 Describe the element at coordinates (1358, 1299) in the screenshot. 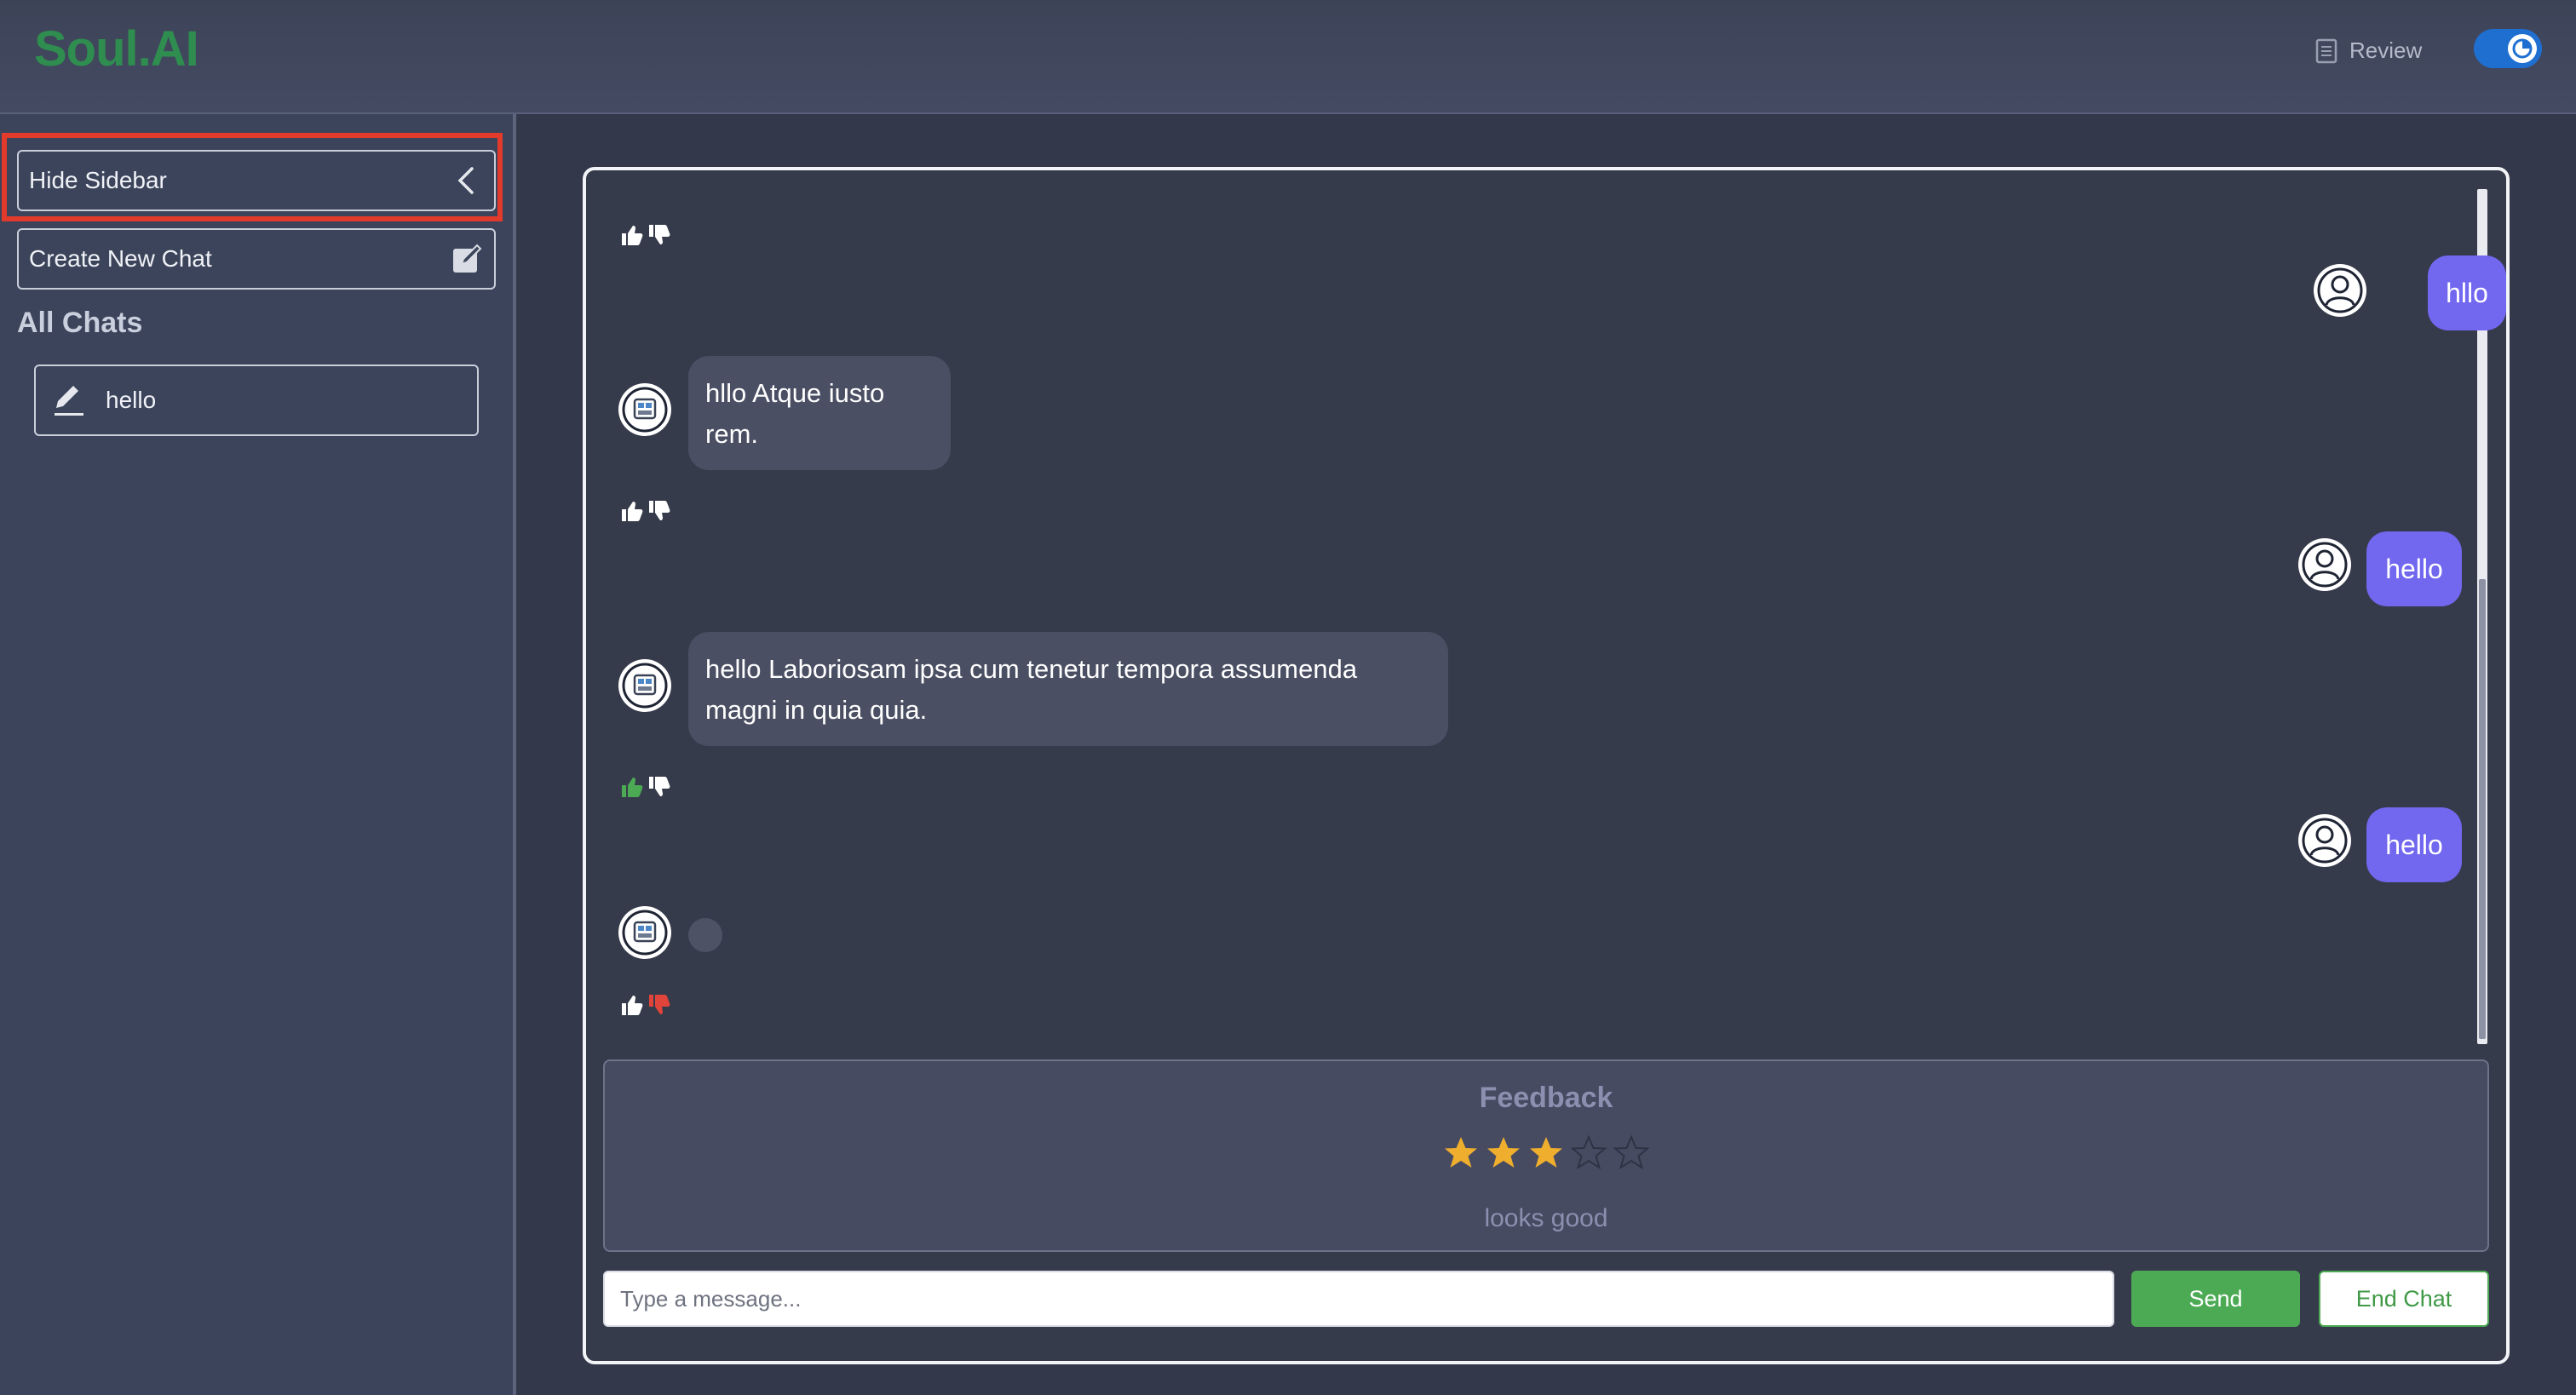

I see `message-input` at that location.